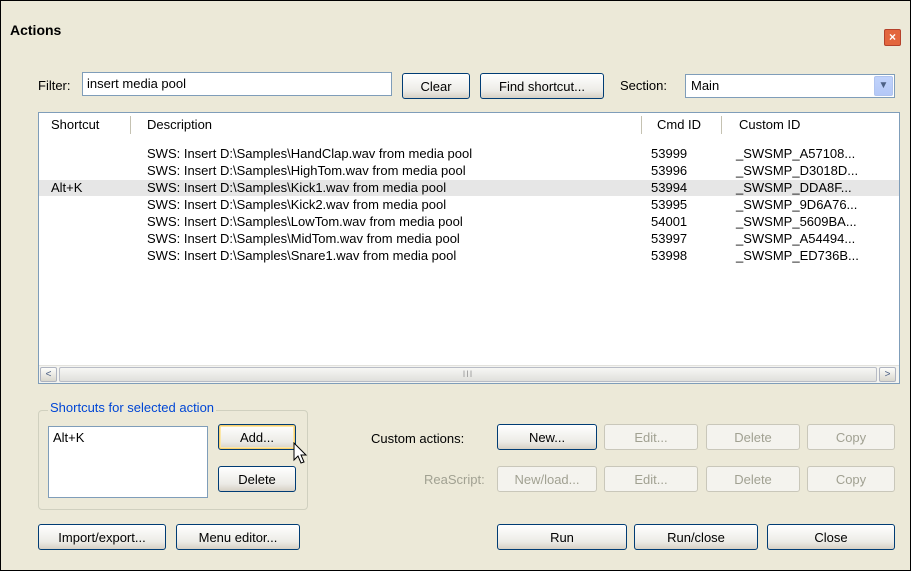  I want to click on column-header-shortcut: Shortcut, so click(75, 125).